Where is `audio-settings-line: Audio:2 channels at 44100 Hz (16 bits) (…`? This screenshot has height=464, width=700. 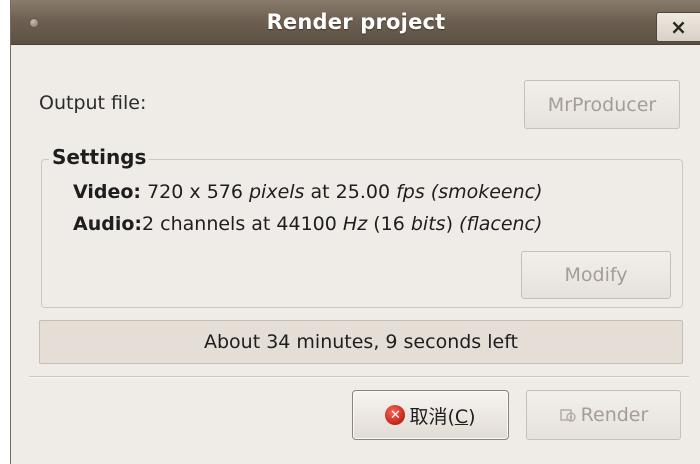 audio-settings-line: Audio:2 channels at 44100 Hz (16 bits) (… is located at coordinates (307, 224).